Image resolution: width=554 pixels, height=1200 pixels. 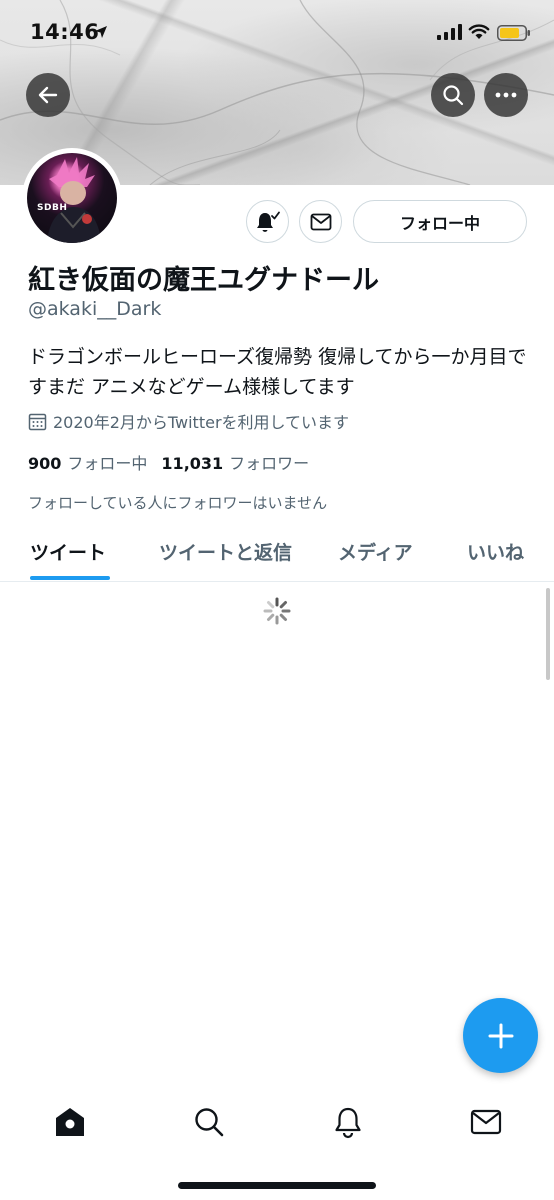 I want to click on home-indicator, so click(x=277, y=1185).